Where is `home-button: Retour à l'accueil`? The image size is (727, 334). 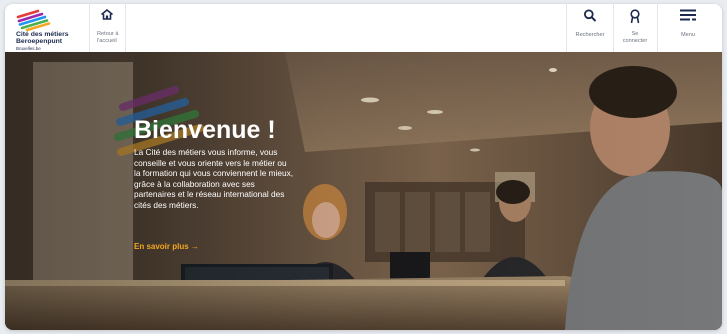 home-button: Retour à l'accueil is located at coordinates (107, 28).